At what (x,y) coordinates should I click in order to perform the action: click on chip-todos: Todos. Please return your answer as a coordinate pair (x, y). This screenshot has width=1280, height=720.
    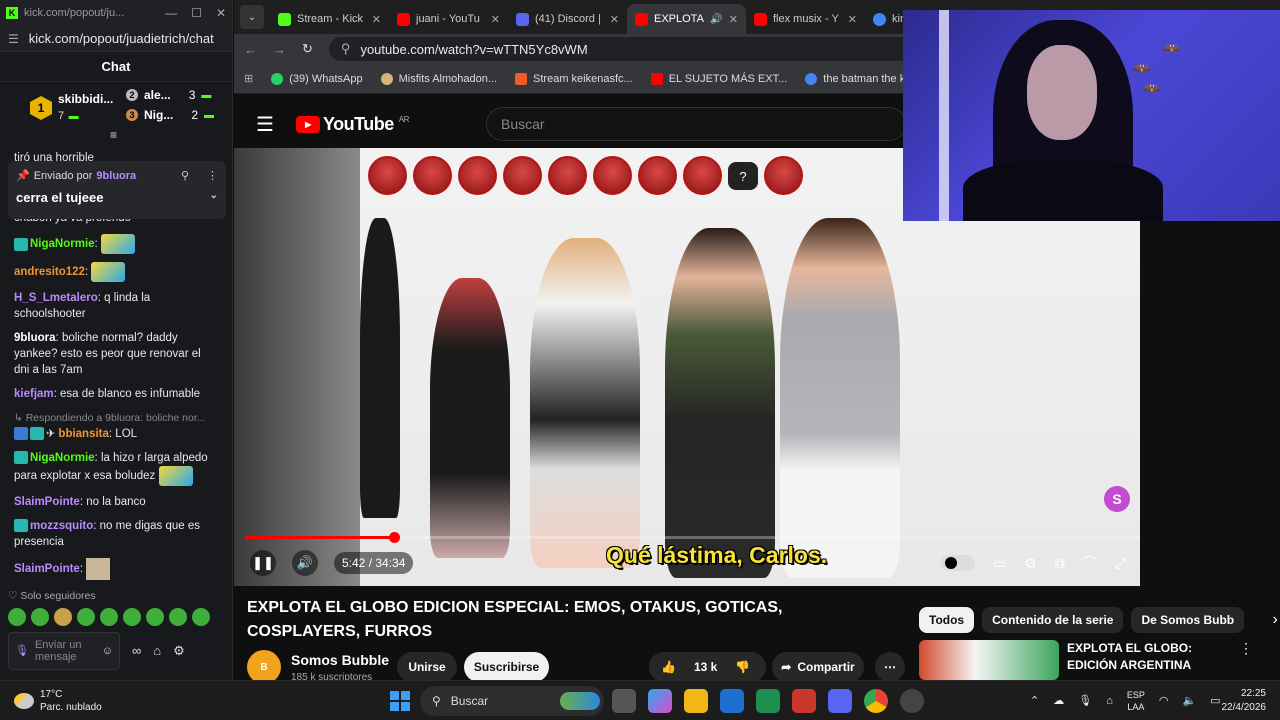
    Looking at the image, I should click on (947, 620).